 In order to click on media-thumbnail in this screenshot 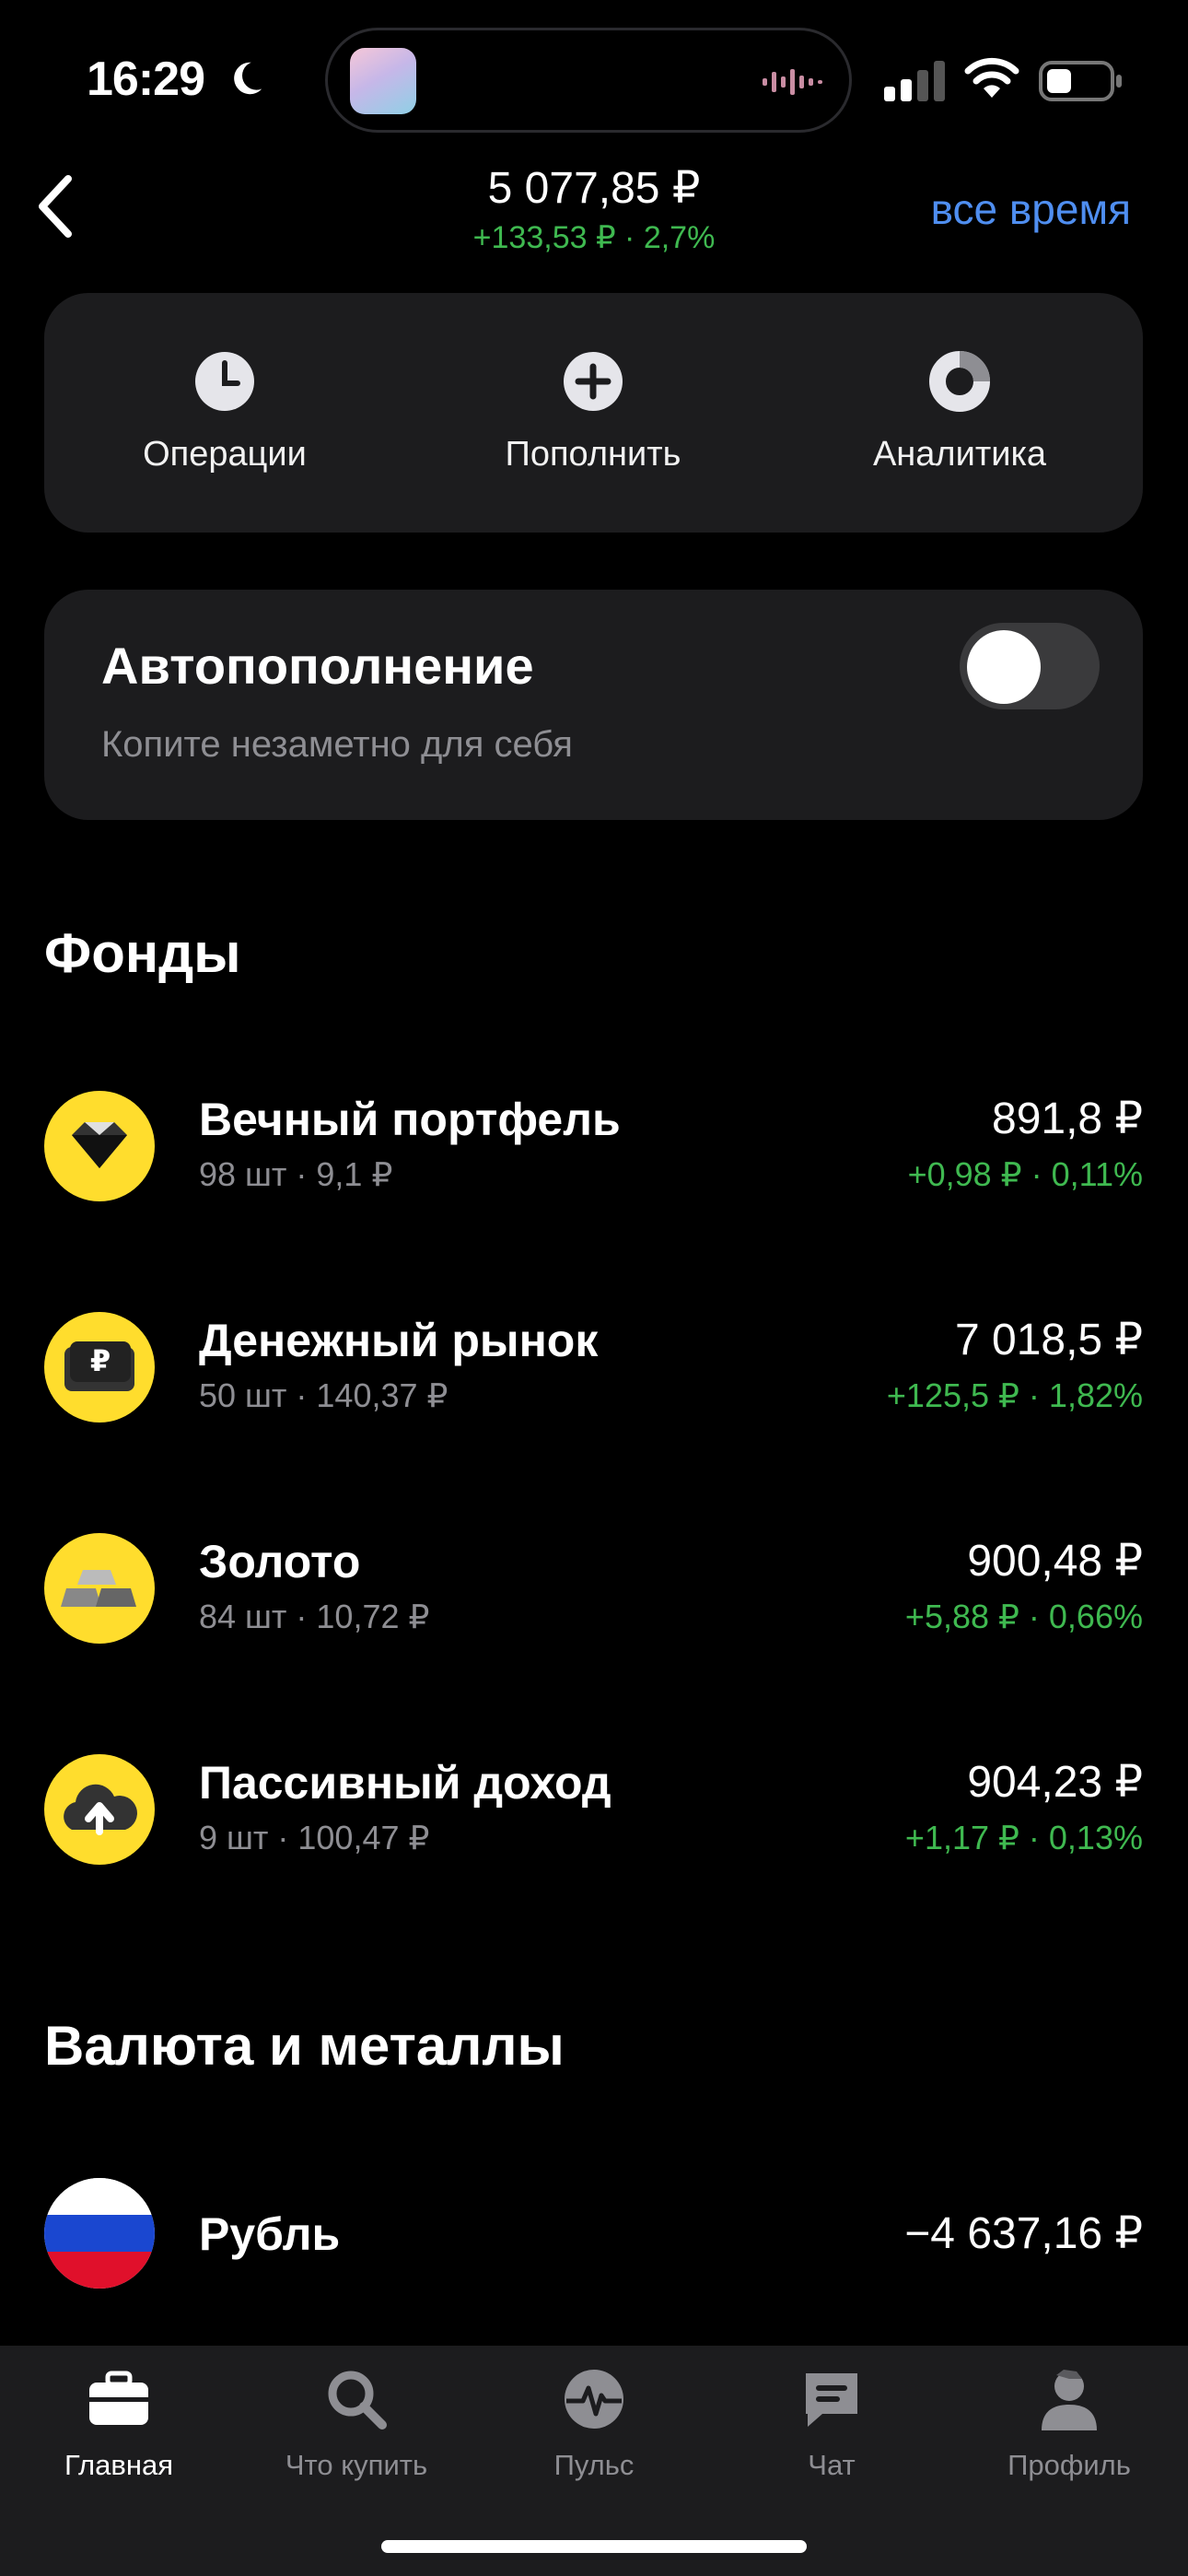, I will do `click(383, 81)`.